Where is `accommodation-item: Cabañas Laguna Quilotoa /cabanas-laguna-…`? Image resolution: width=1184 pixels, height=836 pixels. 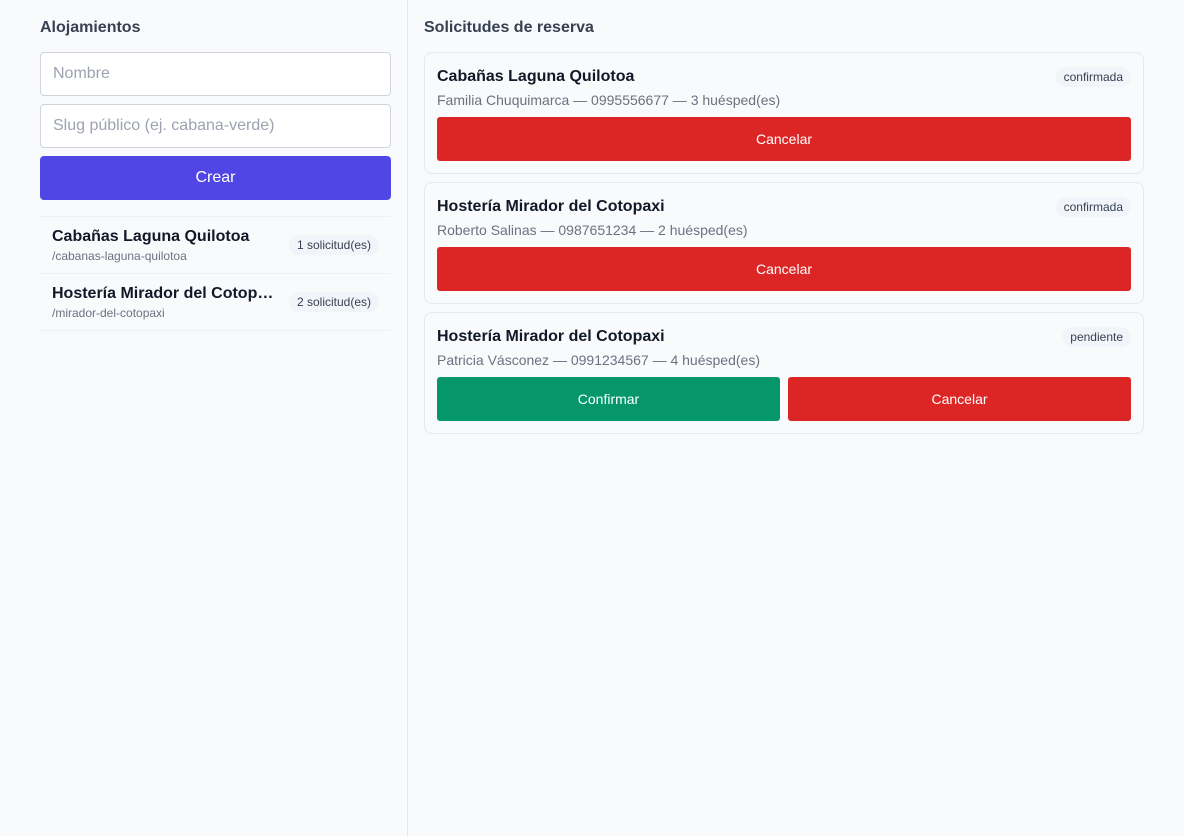 accommodation-item: Cabañas Laguna Quilotoa /cabanas-laguna-… is located at coordinates (215, 245).